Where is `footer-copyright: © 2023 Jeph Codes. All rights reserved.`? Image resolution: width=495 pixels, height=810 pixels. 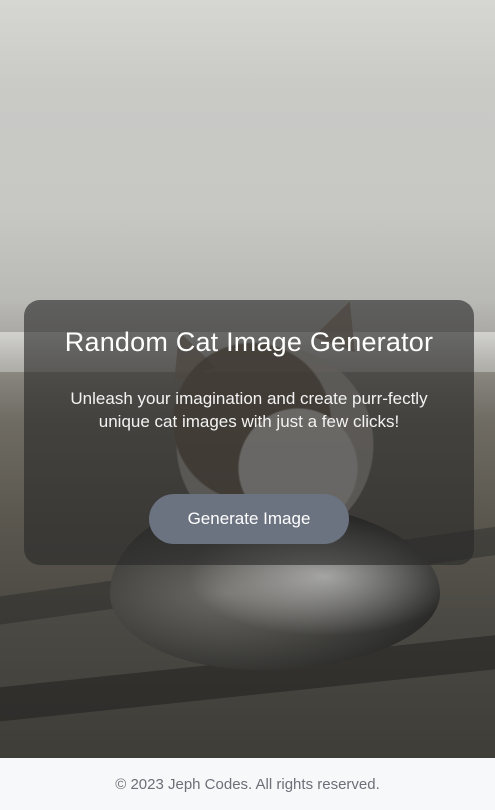 footer-copyright: © 2023 Jeph Codes. All rights reserved. is located at coordinates (247, 784).